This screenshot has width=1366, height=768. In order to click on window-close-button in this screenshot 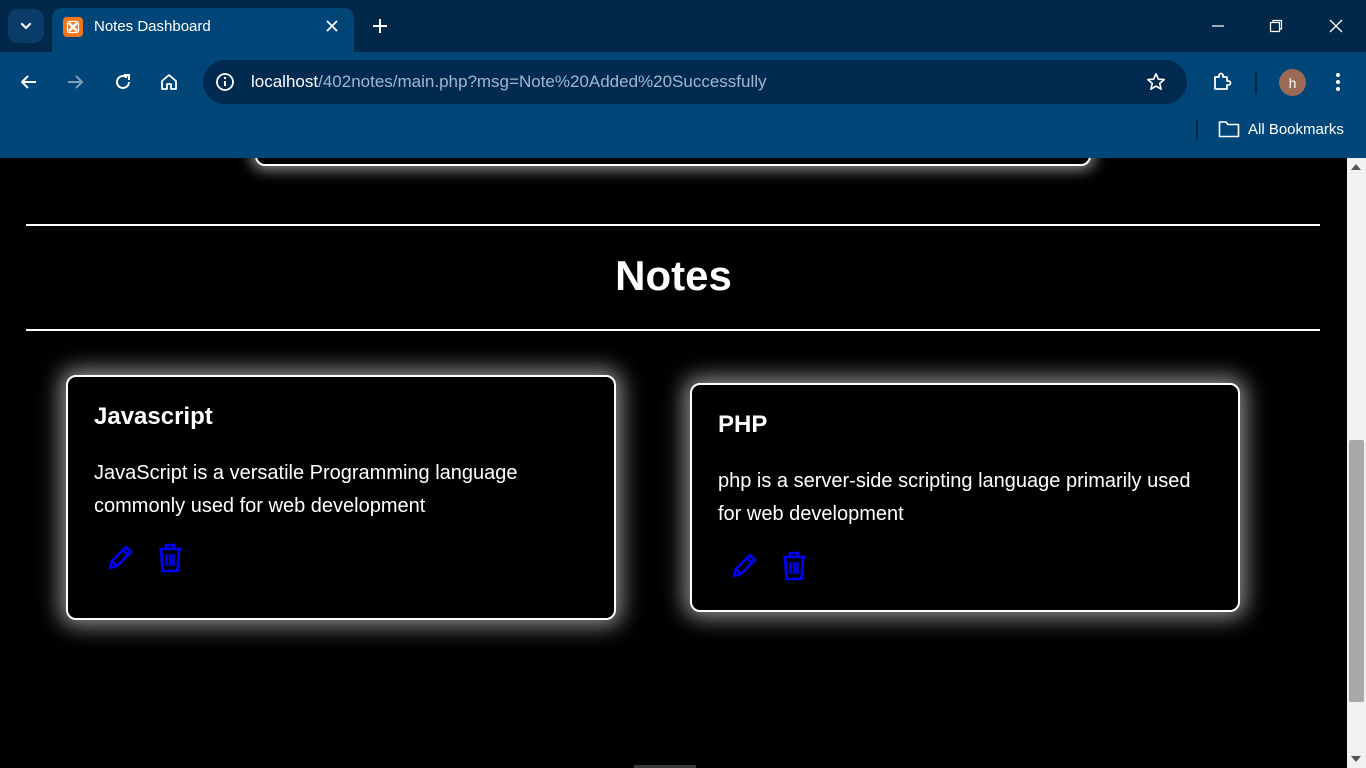, I will do `click(1336, 26)`.